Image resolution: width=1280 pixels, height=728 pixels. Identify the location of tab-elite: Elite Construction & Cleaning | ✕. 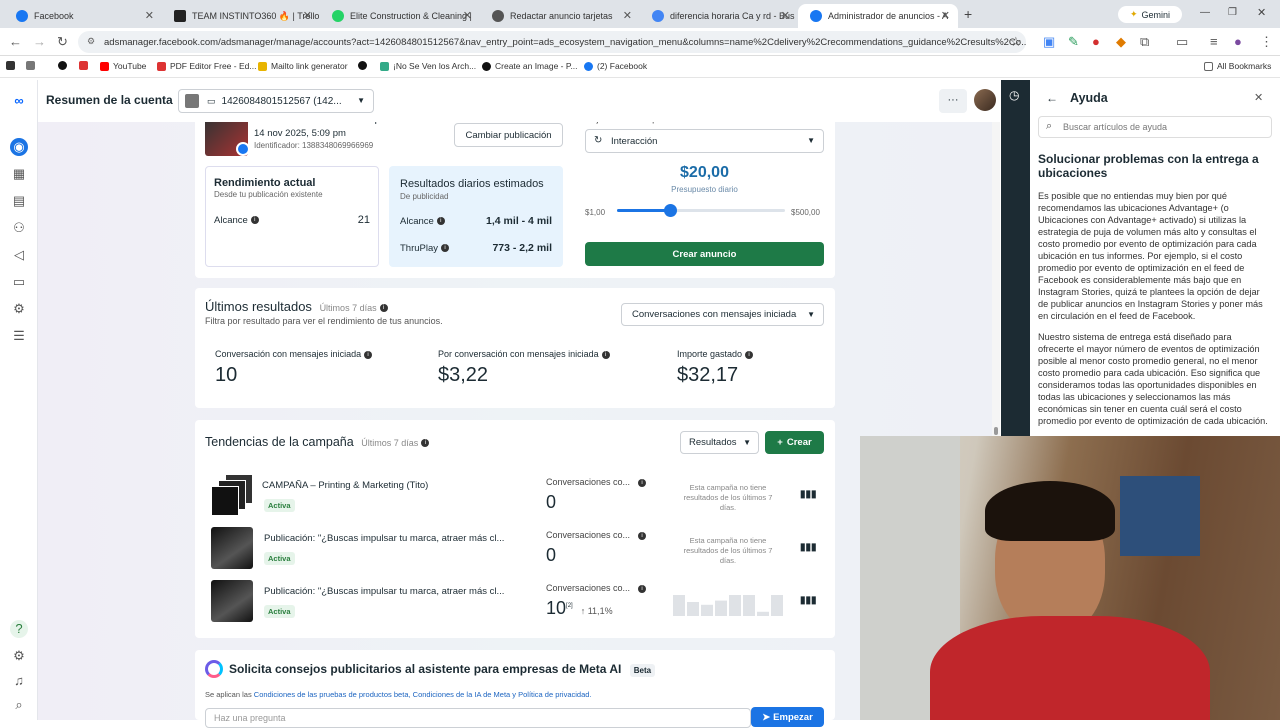
(400, 16).